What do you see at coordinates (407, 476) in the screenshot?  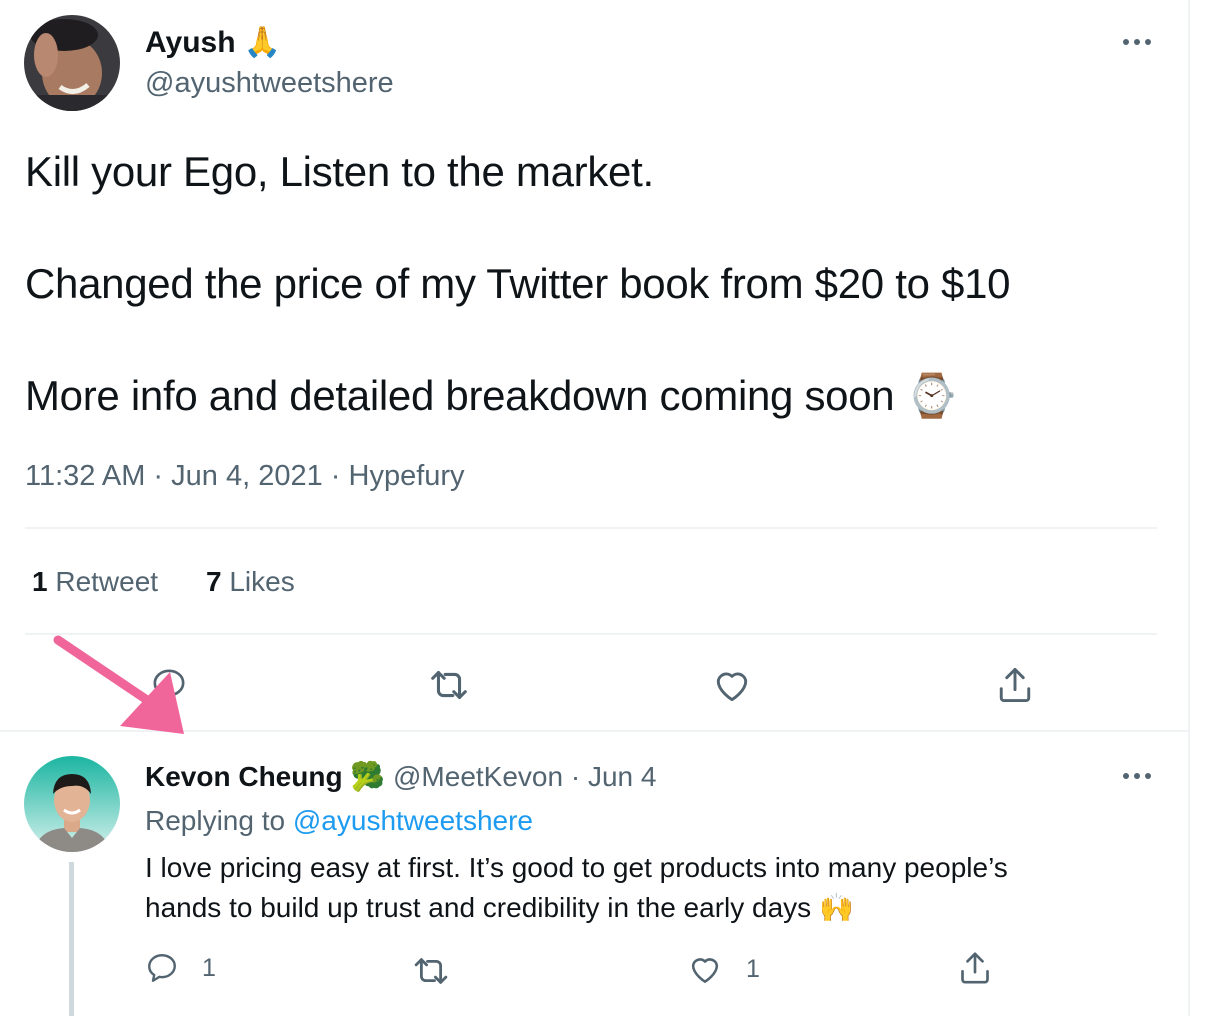 I see `source-link: Hypefury` at bounding box center [407, 476].